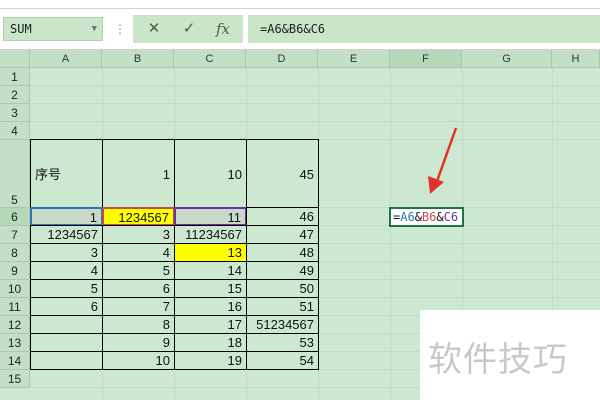  What do you see at coordinates (407, 217) in the screenshot?
I see `formula-ref-a6: A6` at bounding box center [407, 217].